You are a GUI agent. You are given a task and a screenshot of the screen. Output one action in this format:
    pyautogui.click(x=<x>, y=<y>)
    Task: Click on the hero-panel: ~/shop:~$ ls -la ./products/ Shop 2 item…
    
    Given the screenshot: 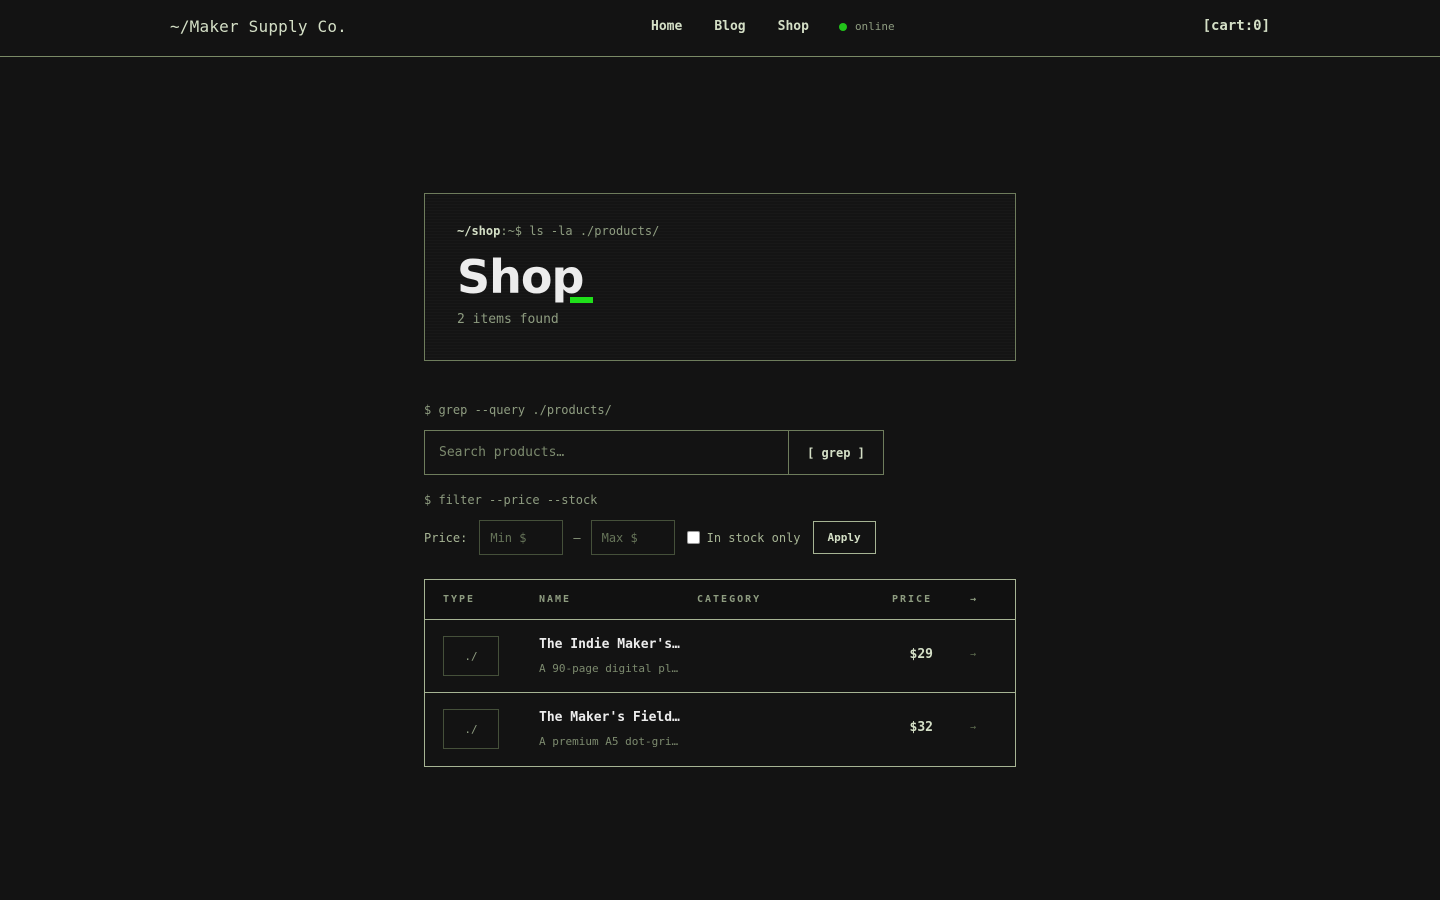 What is the action you would take?
    pyautogui.click(x=720, y=277)
    